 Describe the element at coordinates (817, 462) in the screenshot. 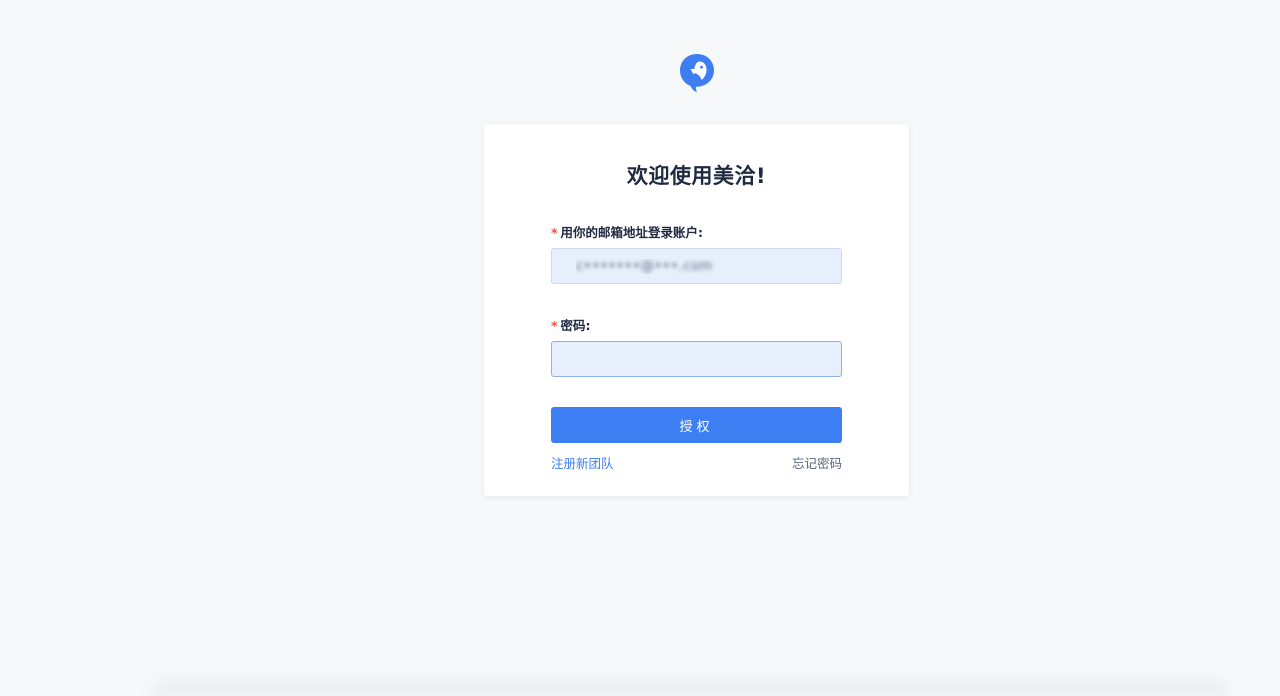

I see `forgot-password-link: 忘记密码` at that location.